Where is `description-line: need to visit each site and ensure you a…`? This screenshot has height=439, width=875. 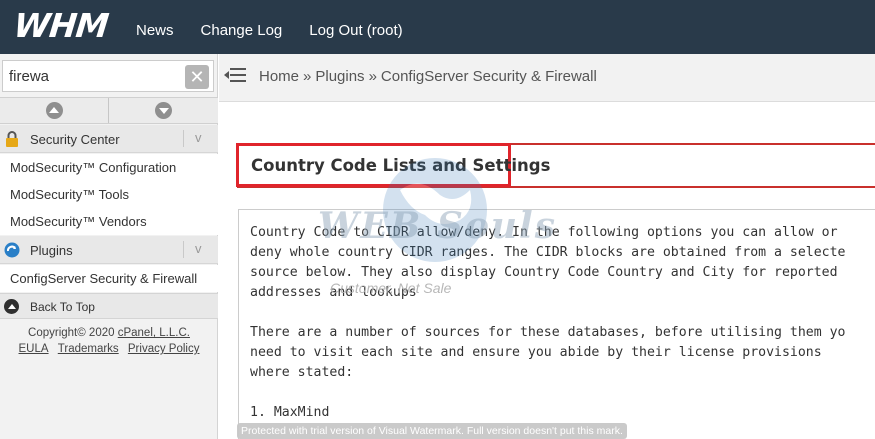
description-line: need to visit each site and ensure you a… is located at coordinates (536, 352).